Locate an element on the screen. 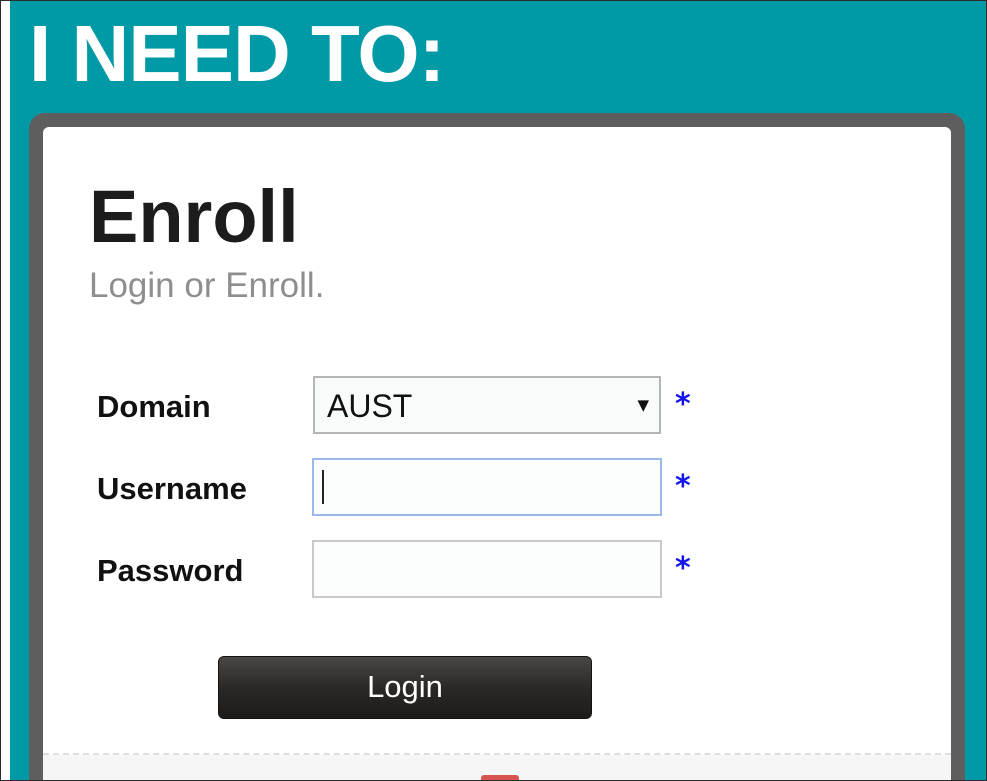 The image size is (987, 781). login-button: Login is located at coordinates (405, 687).